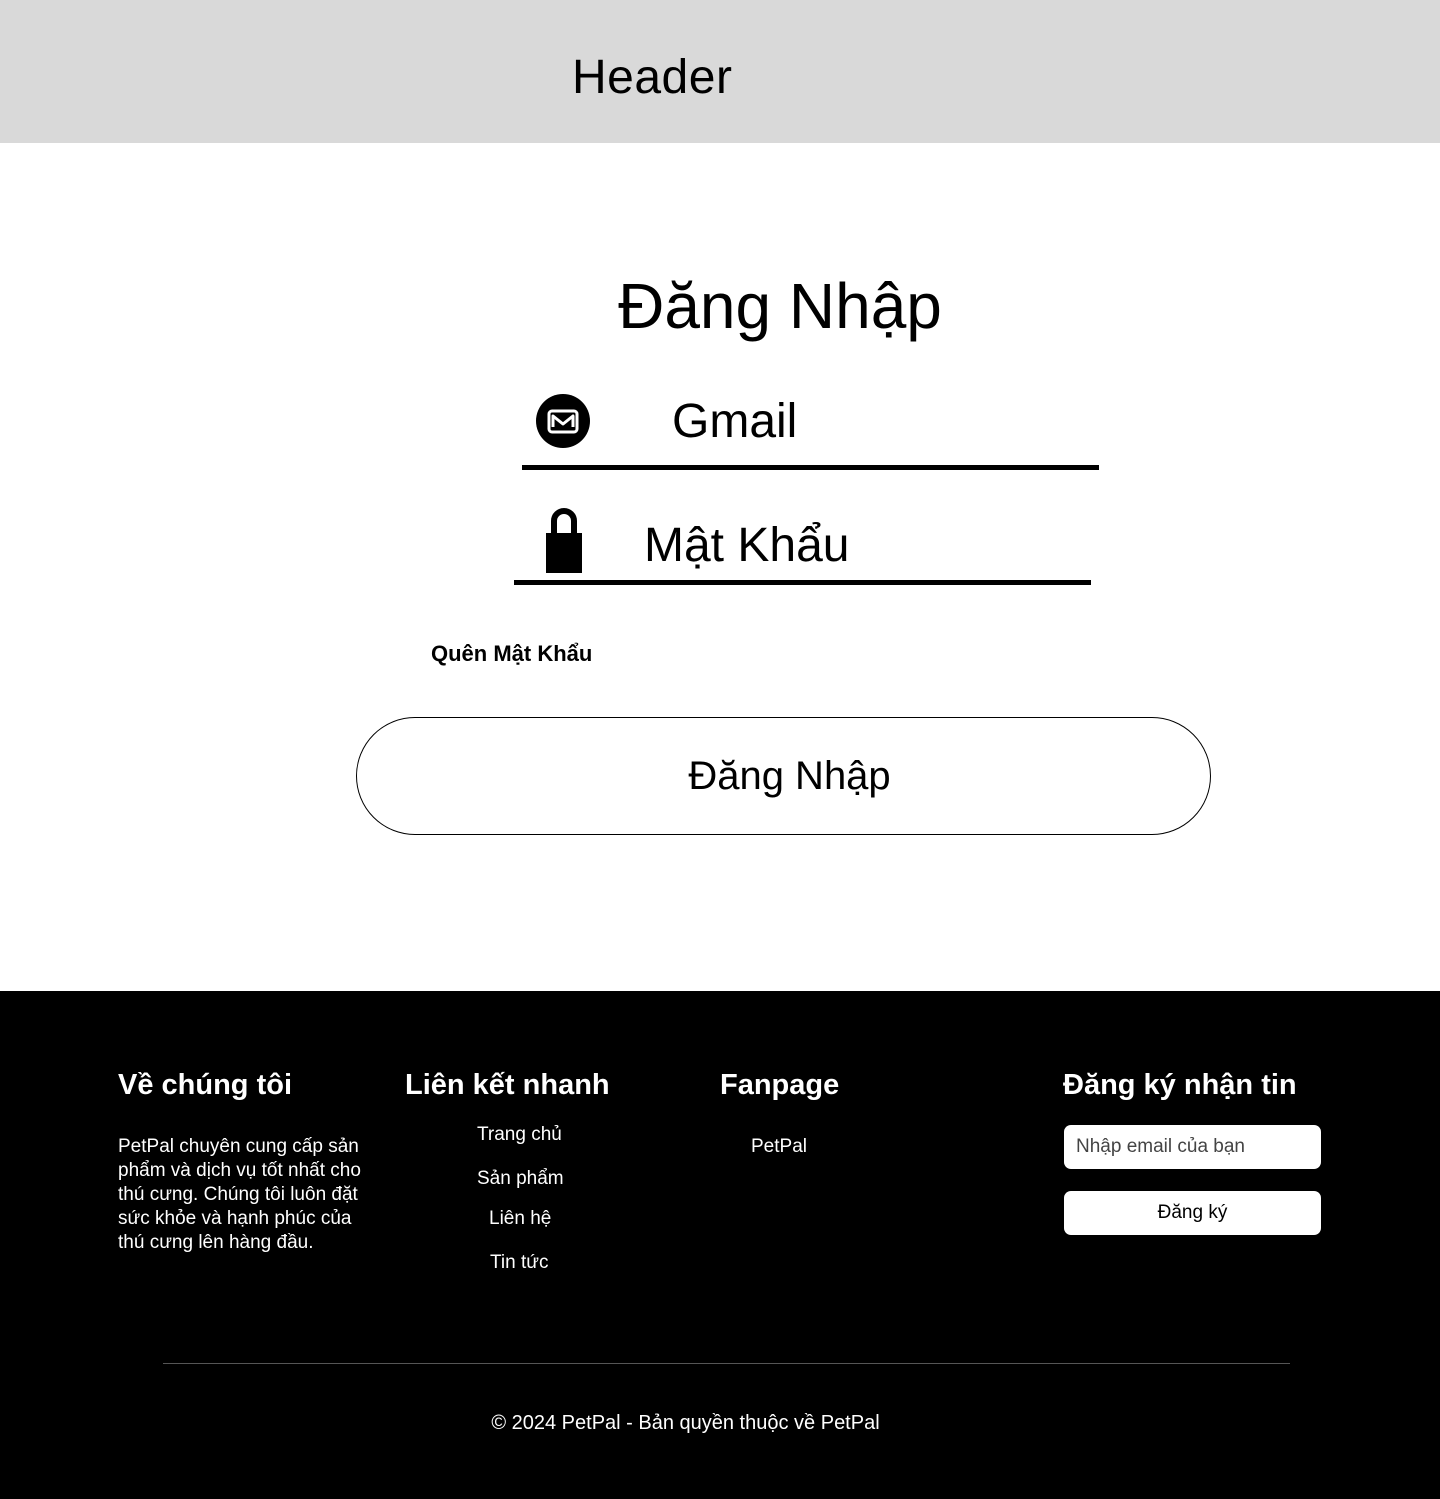  What do you see at coordinates (1192, 1213) in the screenshot?
I see `subscribe-button: Đăng ký` at bounding box center [1192, 1213].